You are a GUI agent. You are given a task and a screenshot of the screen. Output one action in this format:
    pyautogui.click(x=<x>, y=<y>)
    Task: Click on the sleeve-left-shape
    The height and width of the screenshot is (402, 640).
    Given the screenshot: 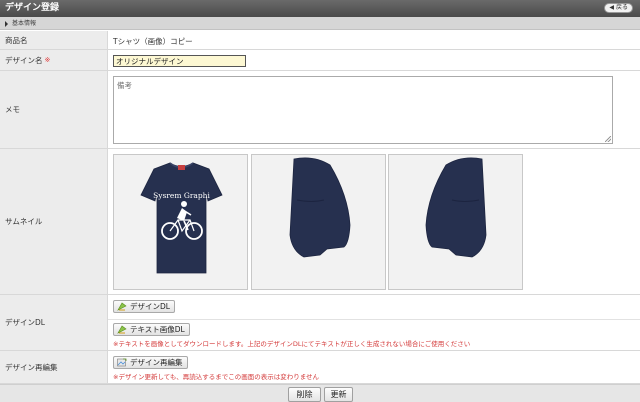 What is the action you would take?
    pyautogui.click(x=456, y=207)
    